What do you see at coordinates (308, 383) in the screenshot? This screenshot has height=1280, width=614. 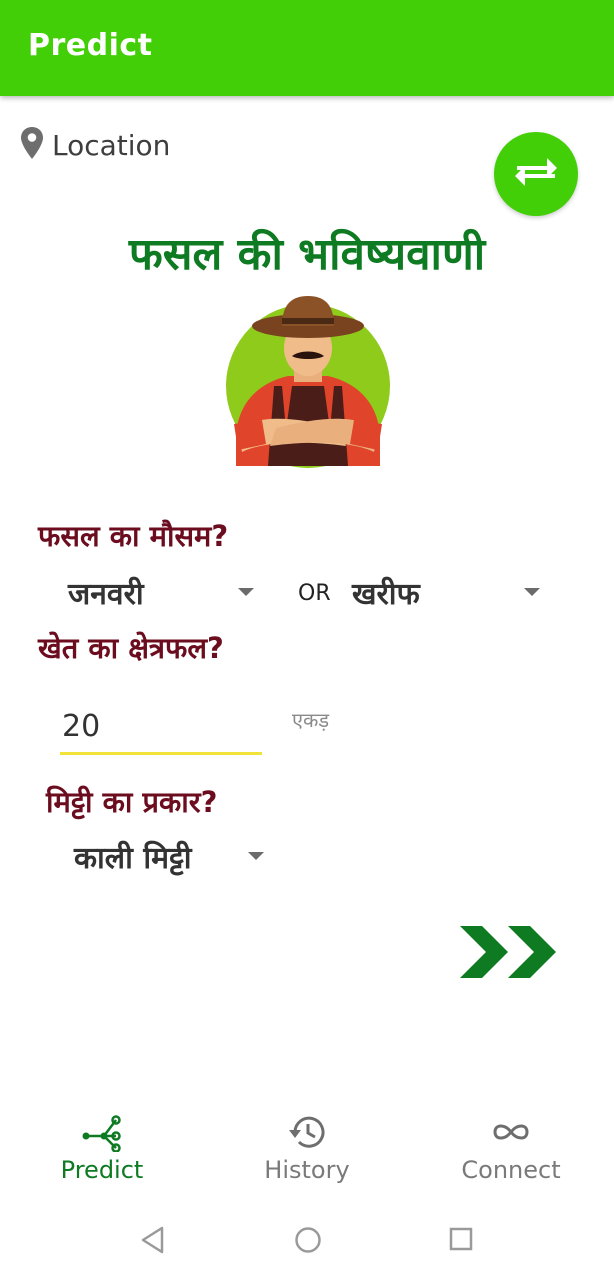 I see `farmer-illustration` at bounding box center [308, 383].